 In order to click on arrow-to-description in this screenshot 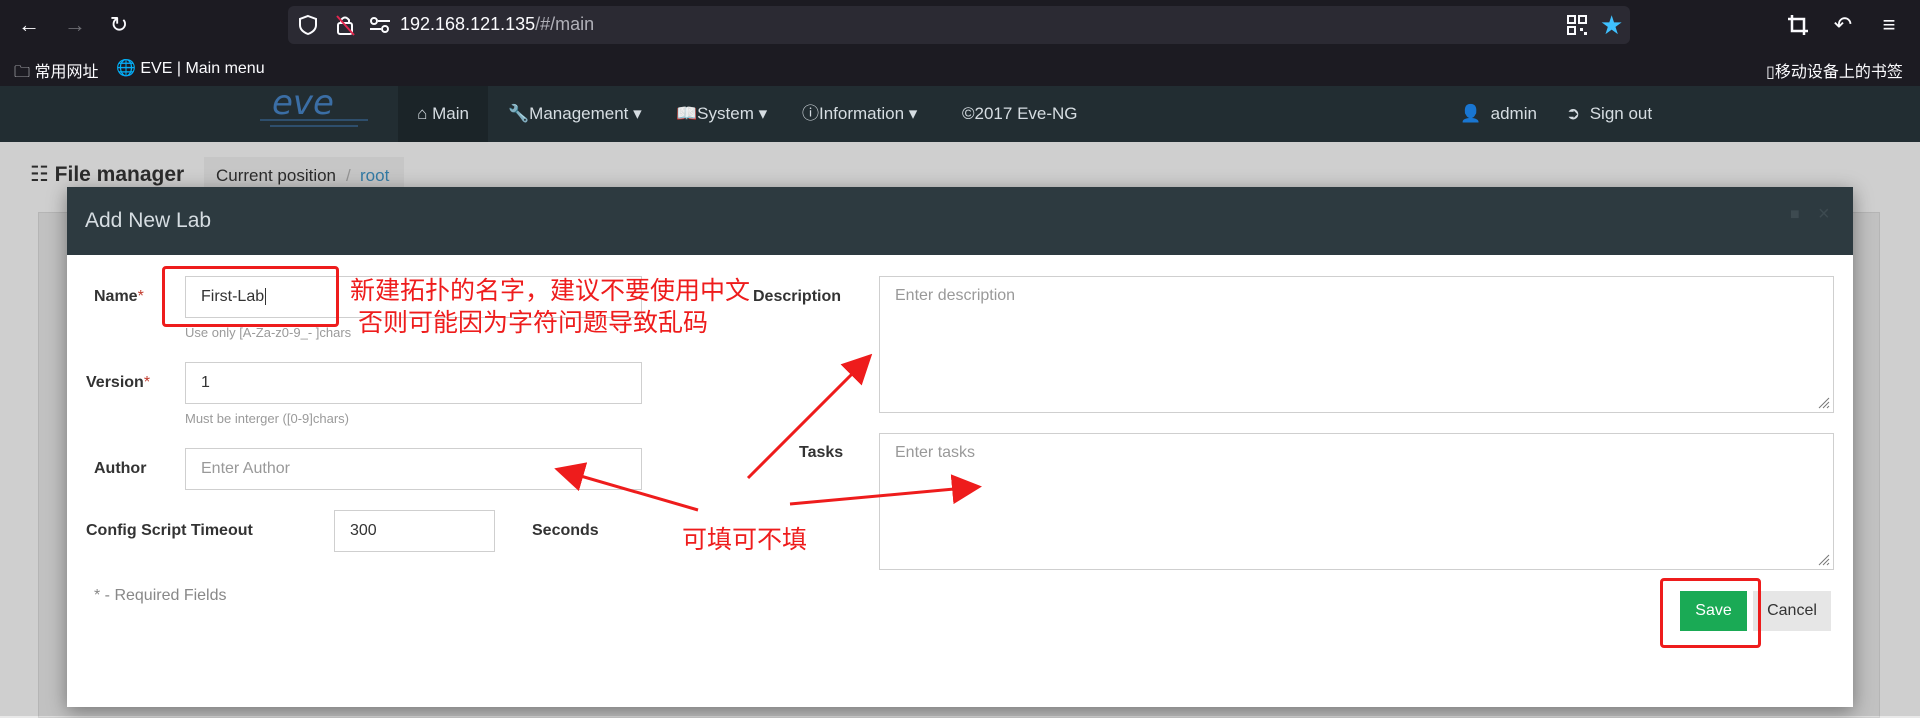, I will do `click(809, 416)`.